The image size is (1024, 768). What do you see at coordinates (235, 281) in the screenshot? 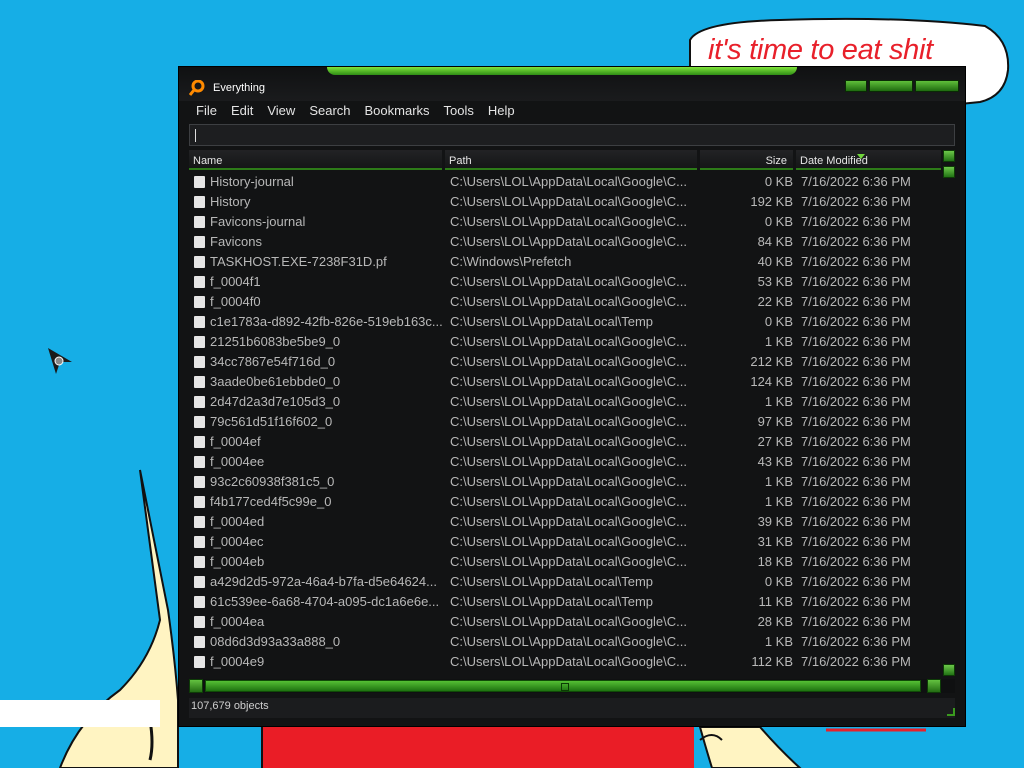
I see `file-name: f_0004f1` at bounding box center [235, 281].